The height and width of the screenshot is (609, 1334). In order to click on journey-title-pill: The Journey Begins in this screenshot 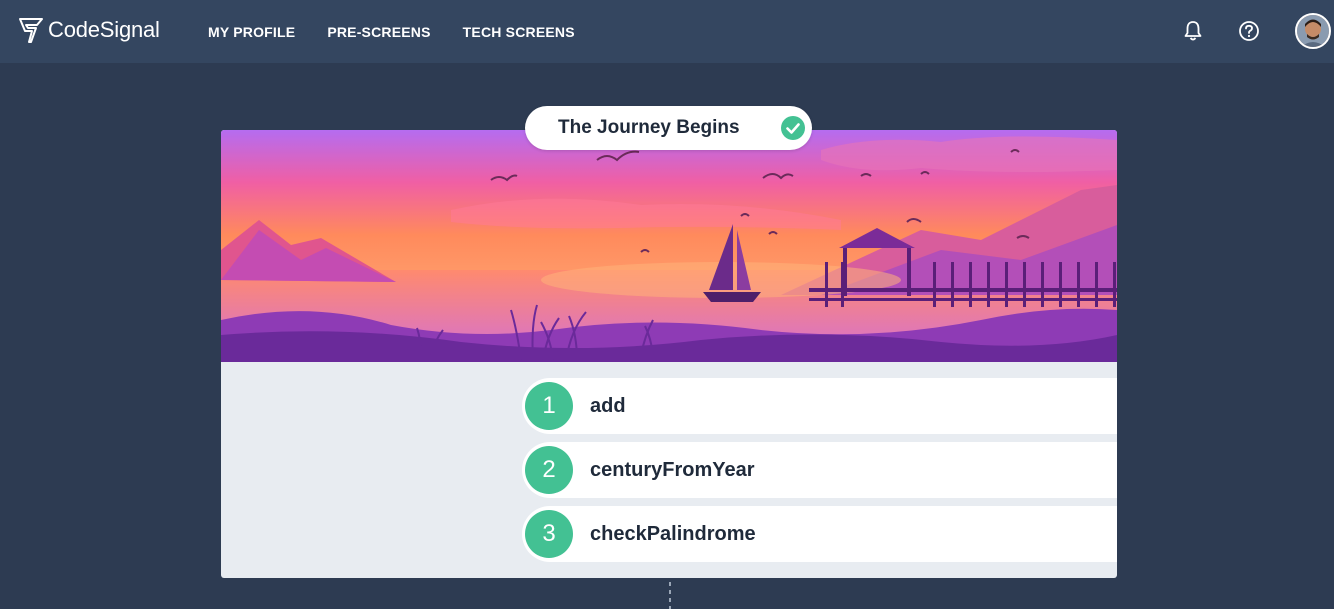, I will do `click(668, 128)`.